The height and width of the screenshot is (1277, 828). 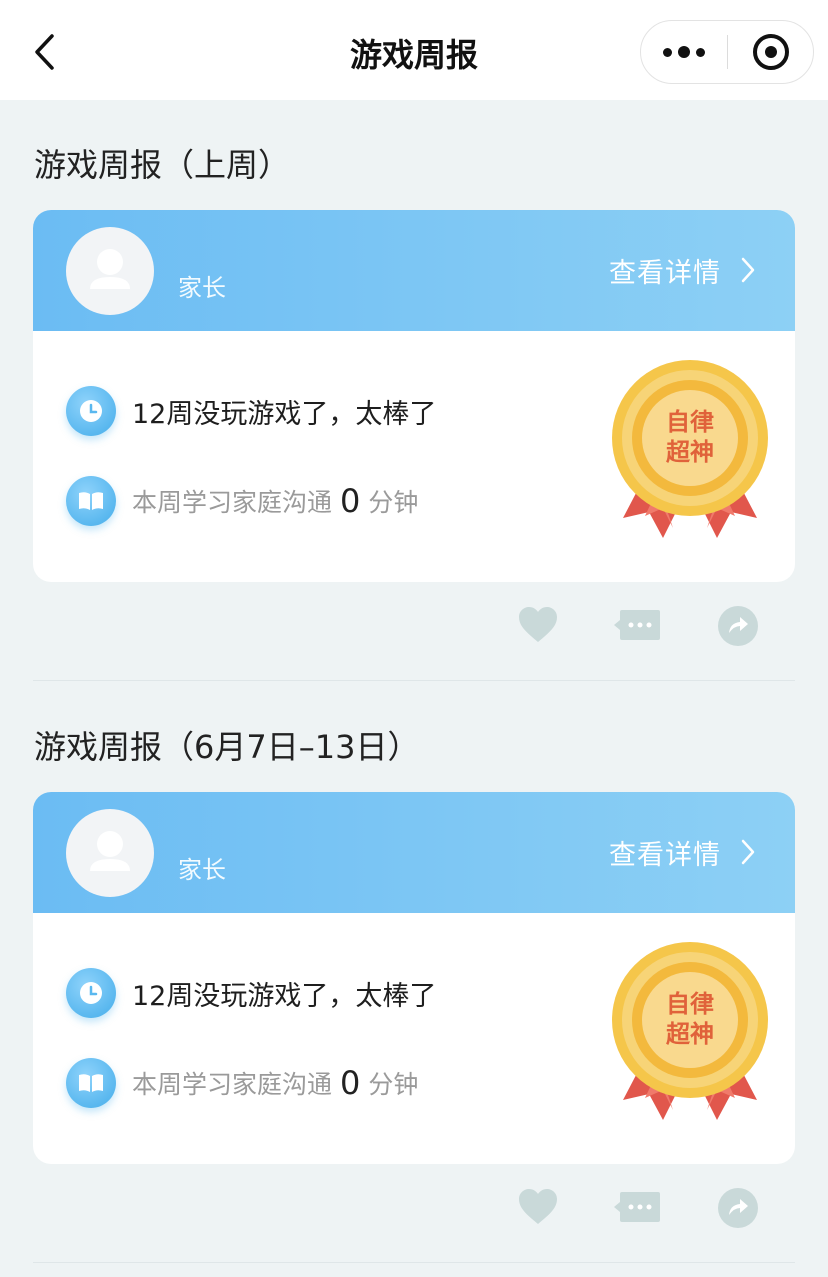 What do you see at coordinates (162, 165) in the screenshot?
I see `report-title: 游戏周报（上周）` at bounding box center [162, 165].